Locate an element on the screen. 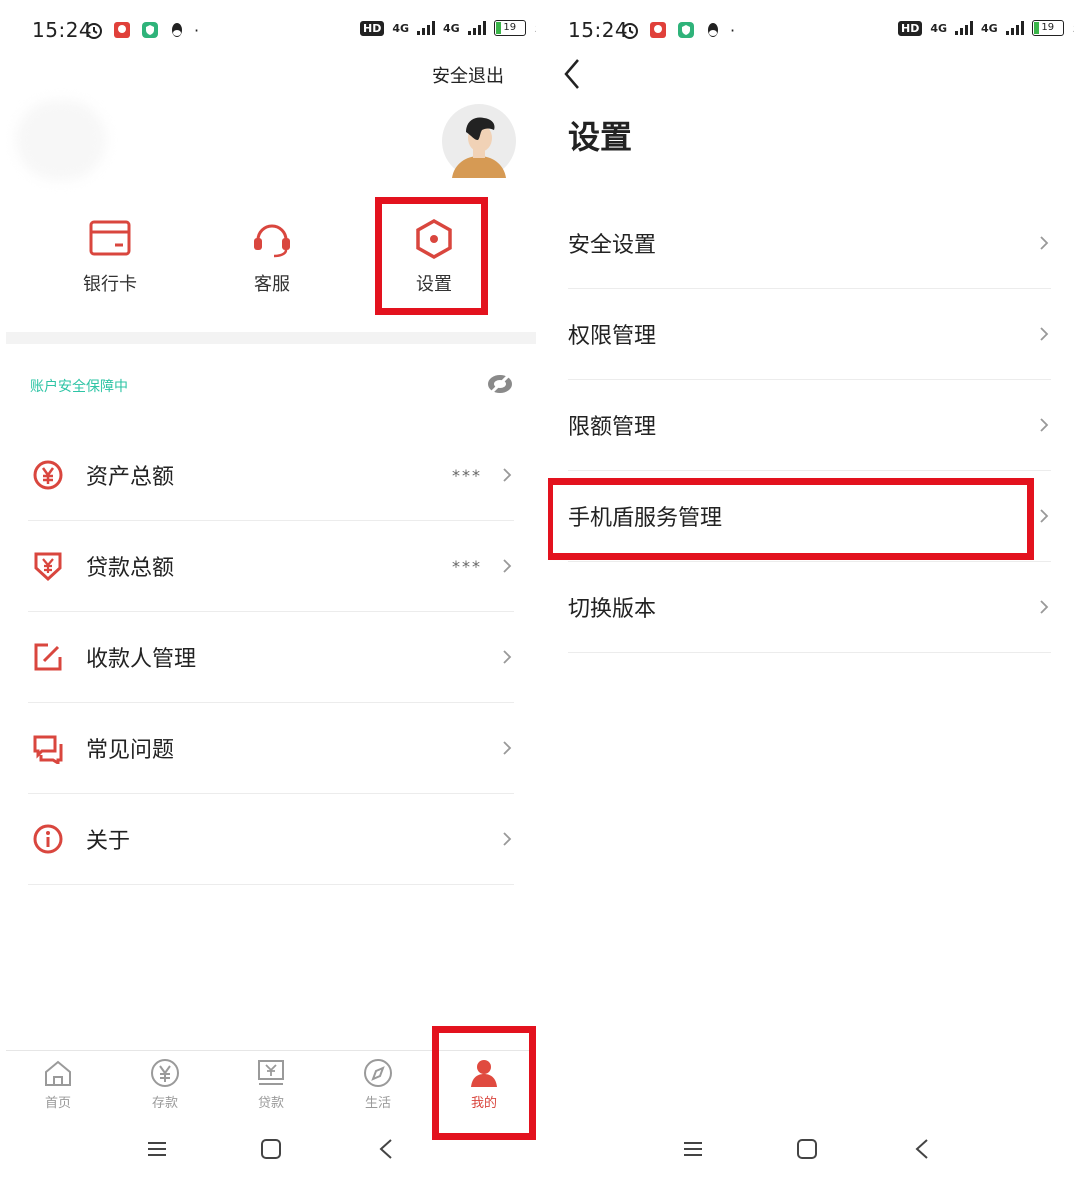  menu-row-label: 资产总额 is located at coordinates (130, 477).